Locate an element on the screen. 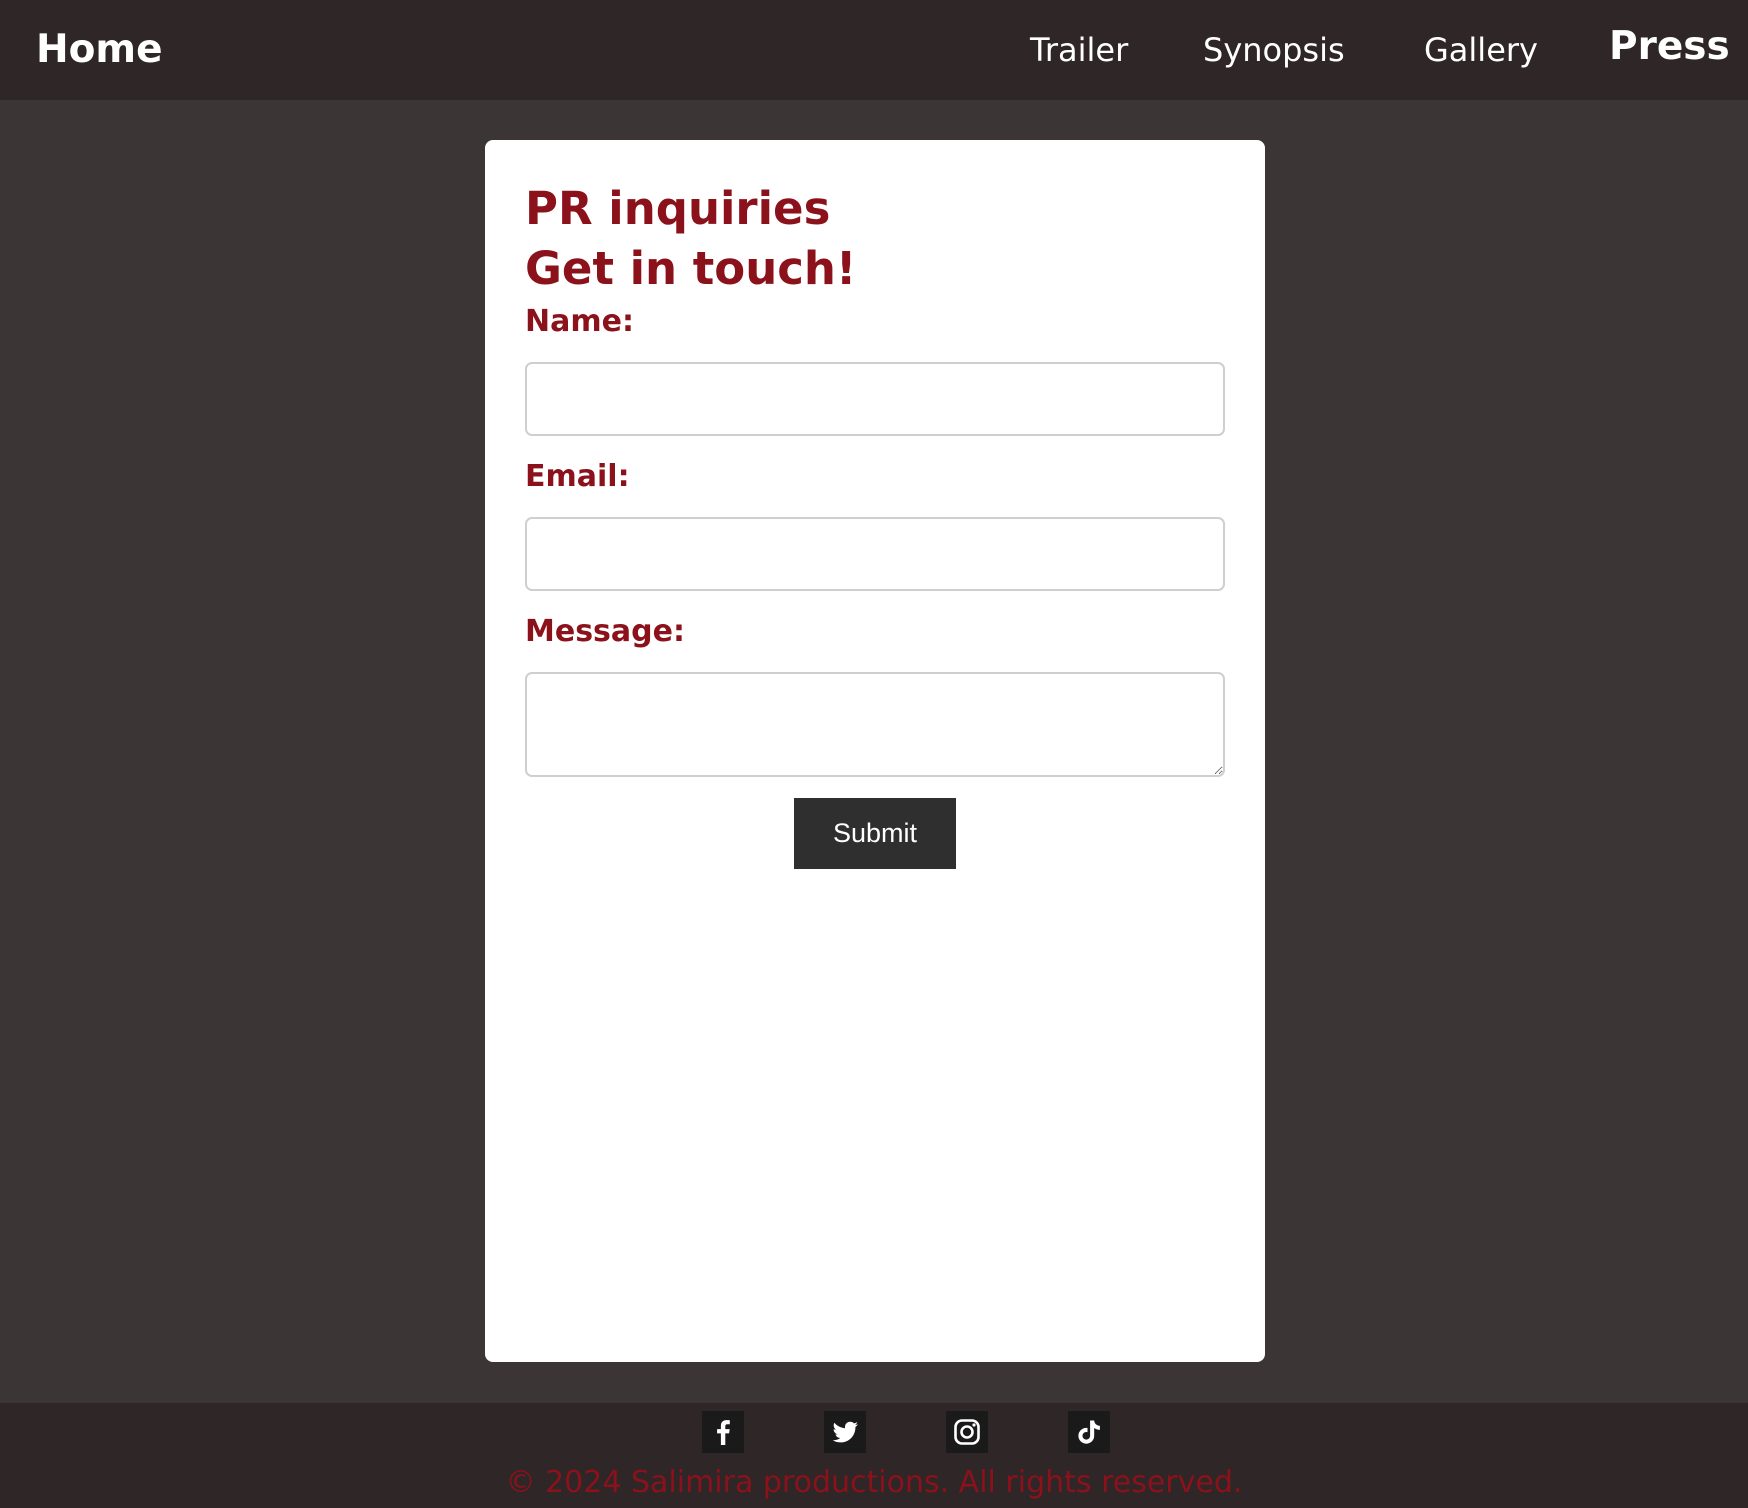  name-label: Name: is located at coordinates (579, 321).